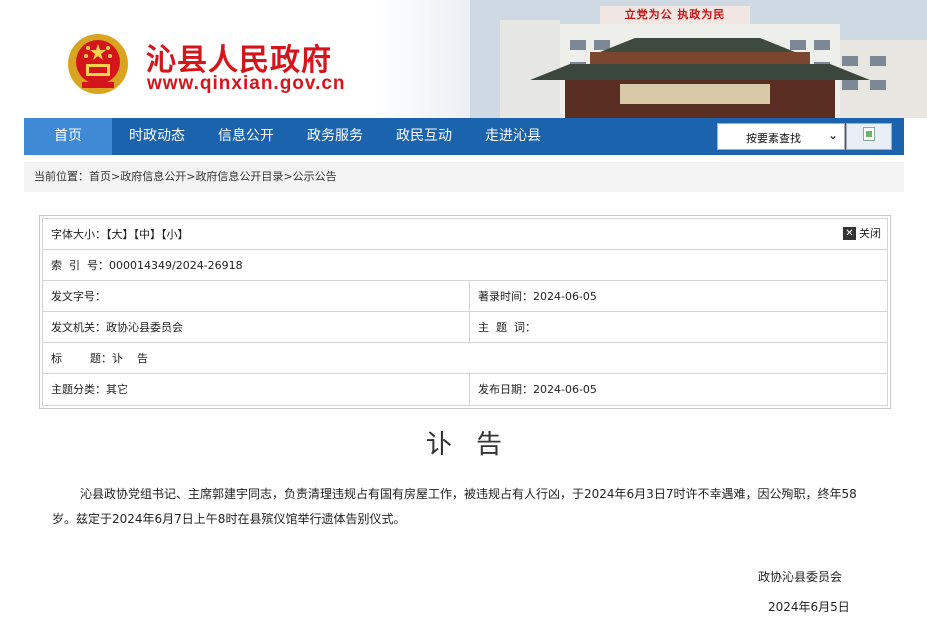  I want to click on font-size-label: 字体大小：, so click(78, 234).